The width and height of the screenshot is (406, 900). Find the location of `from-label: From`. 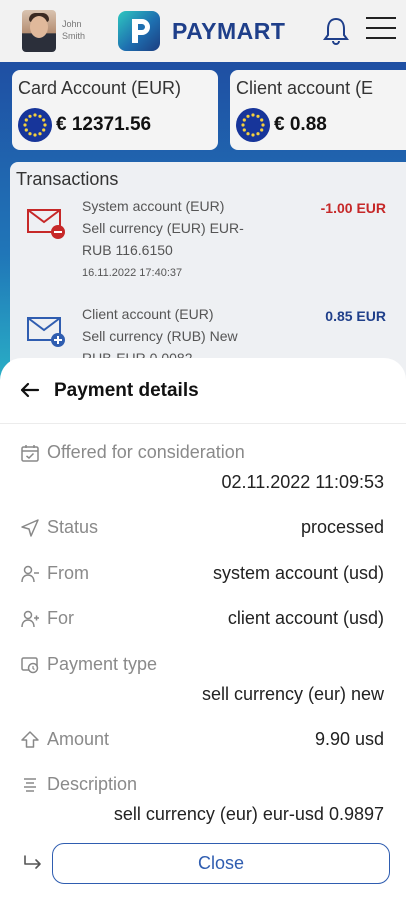

from-label: From is located at coordinates (68, 573).